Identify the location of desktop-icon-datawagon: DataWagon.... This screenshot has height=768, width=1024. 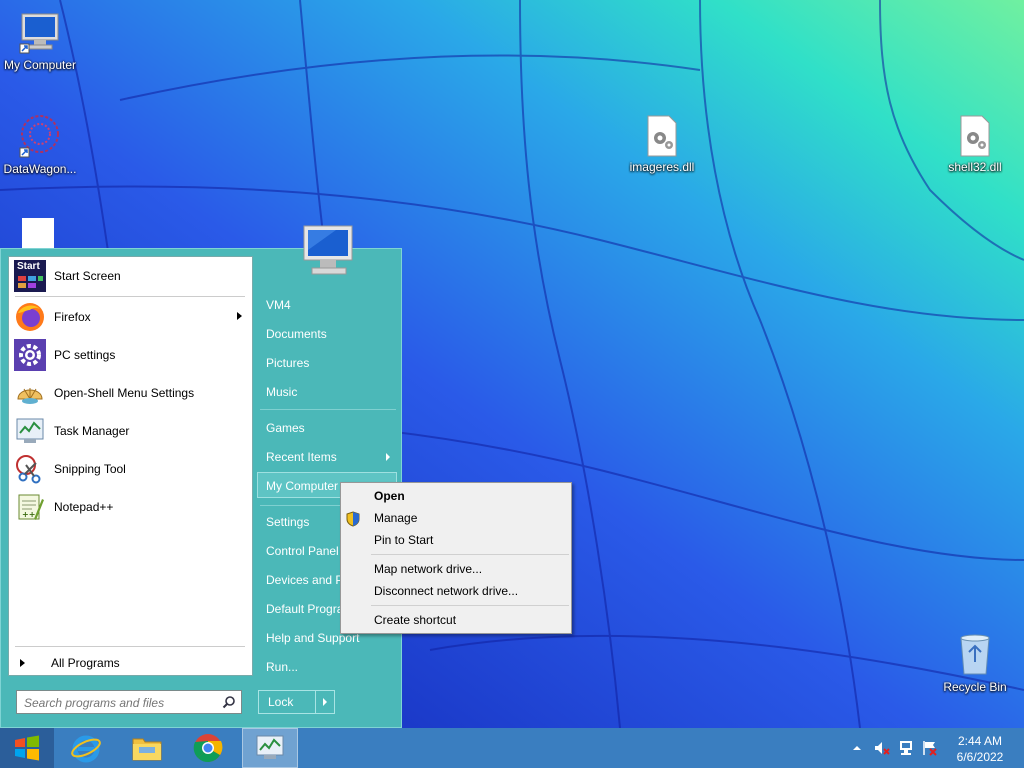
(40, 144).